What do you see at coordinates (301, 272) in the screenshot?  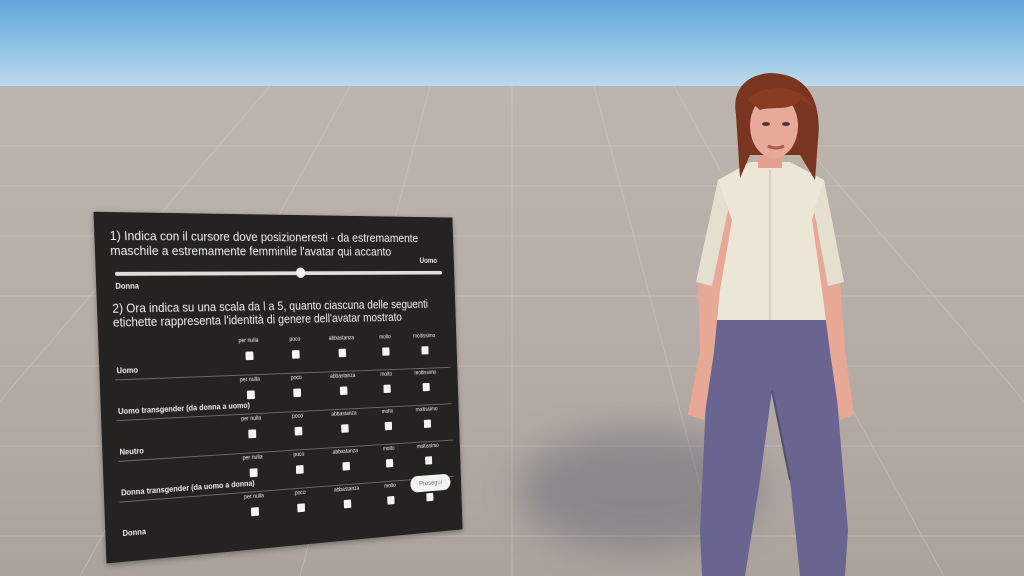 I see `slider-thumb` at bounding box center [301, 272].